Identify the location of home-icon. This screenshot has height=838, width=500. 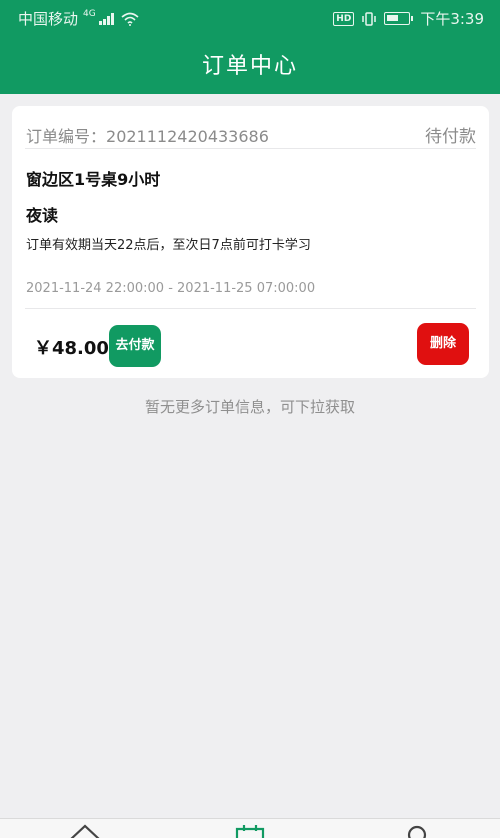
(85, 830).